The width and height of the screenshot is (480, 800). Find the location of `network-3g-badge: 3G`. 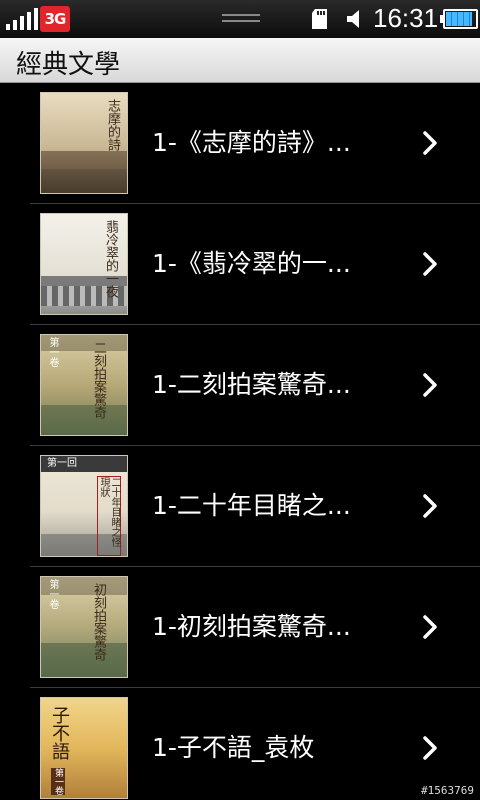

network-3g-badge: 3G is located at coordinates (55, 19).